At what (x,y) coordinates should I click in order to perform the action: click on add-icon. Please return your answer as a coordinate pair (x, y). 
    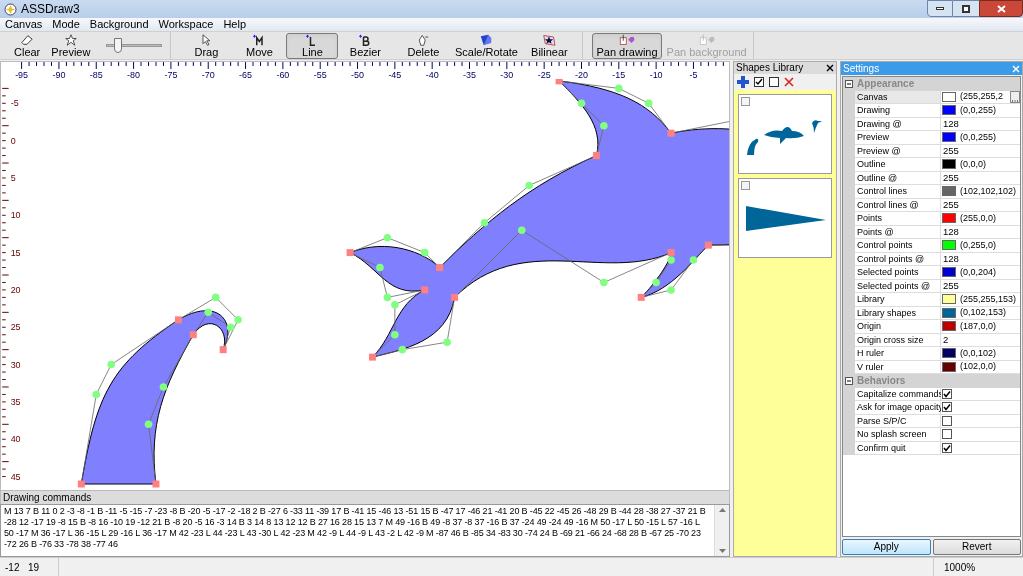
    Looking at the image, I should click on (743, 82).